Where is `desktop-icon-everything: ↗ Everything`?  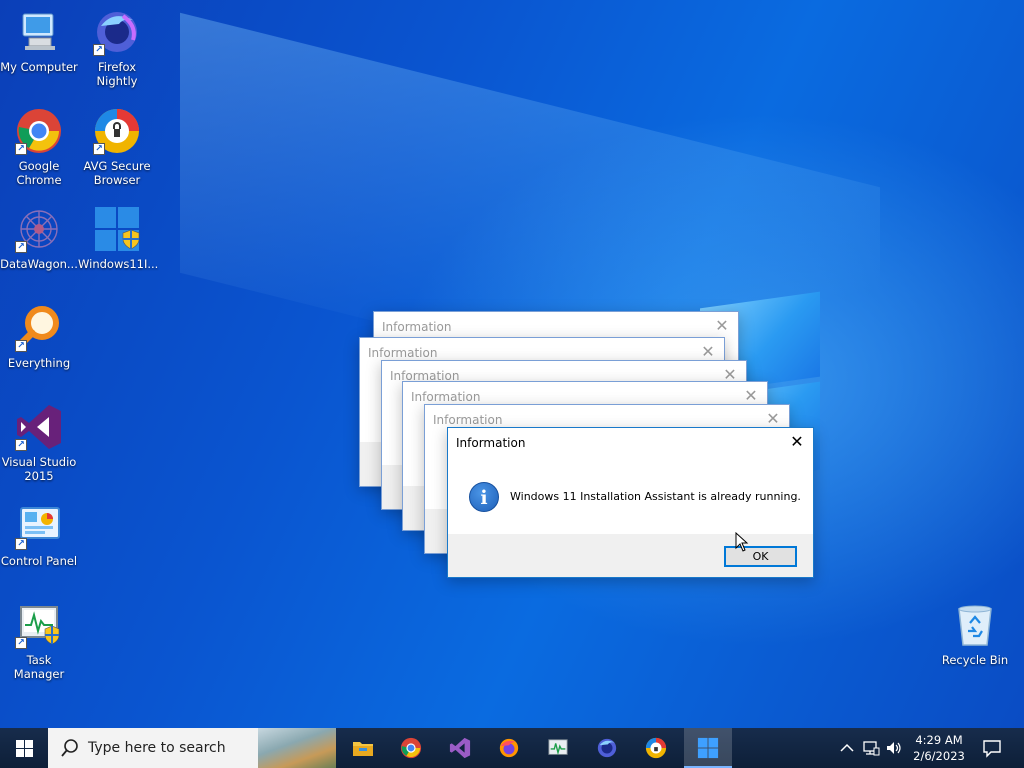
desktop-icon-everything: ↗ Everything is located at coordinates (39, 337).